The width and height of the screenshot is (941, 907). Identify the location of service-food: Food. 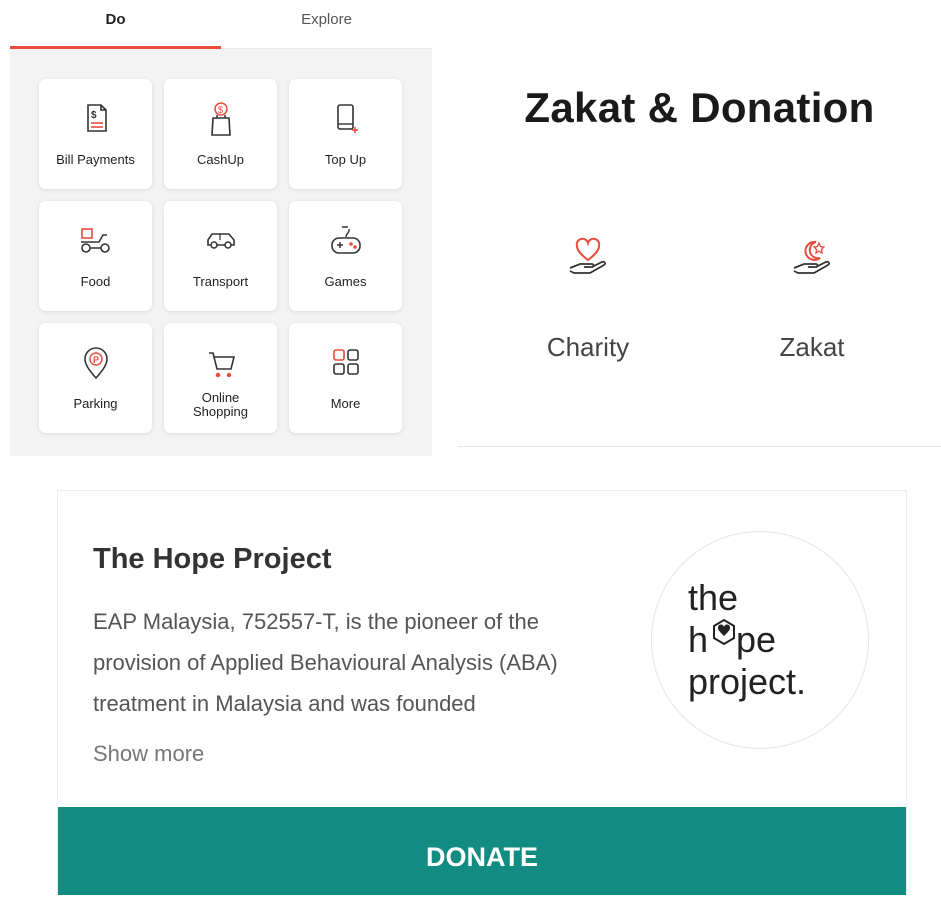
(95, 256).